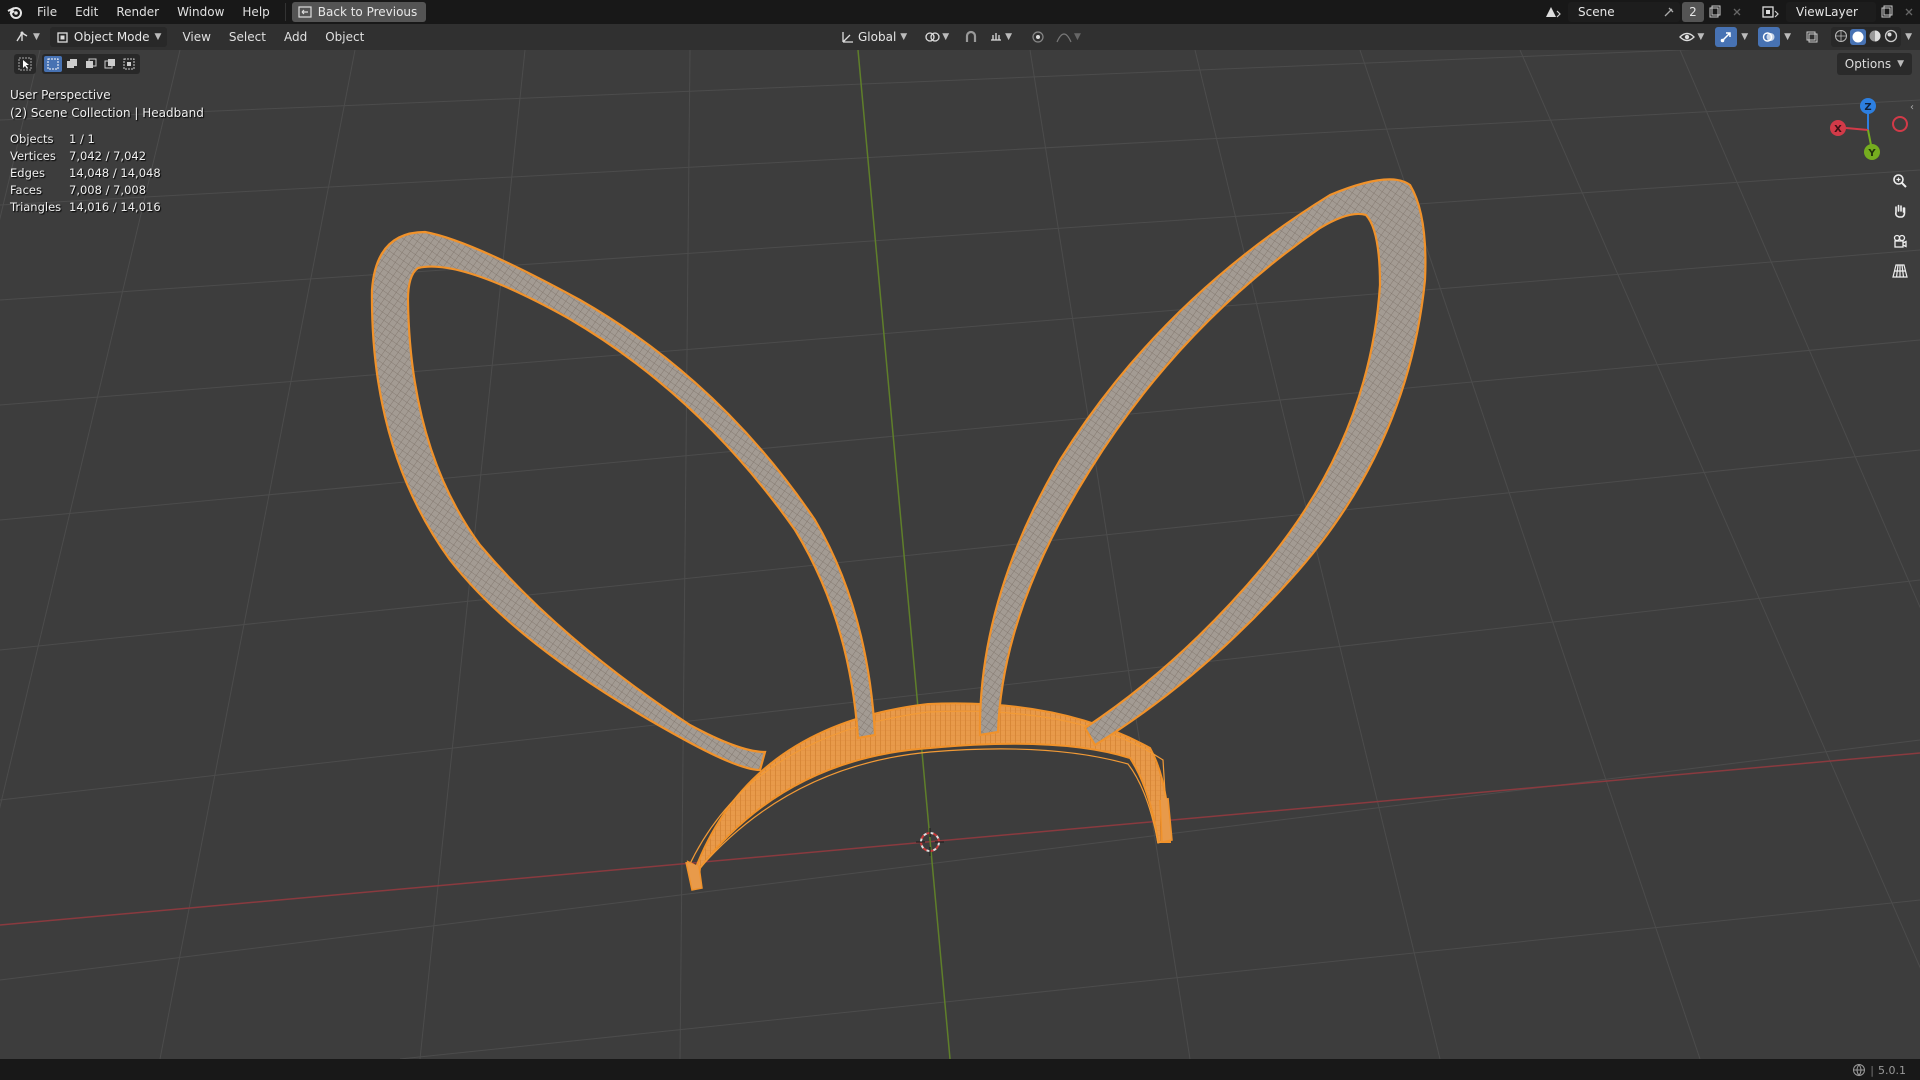  Describe the element at coordinates (1871, 153) in the screenshot. I see `gizmo-y-label: Y` at that location.